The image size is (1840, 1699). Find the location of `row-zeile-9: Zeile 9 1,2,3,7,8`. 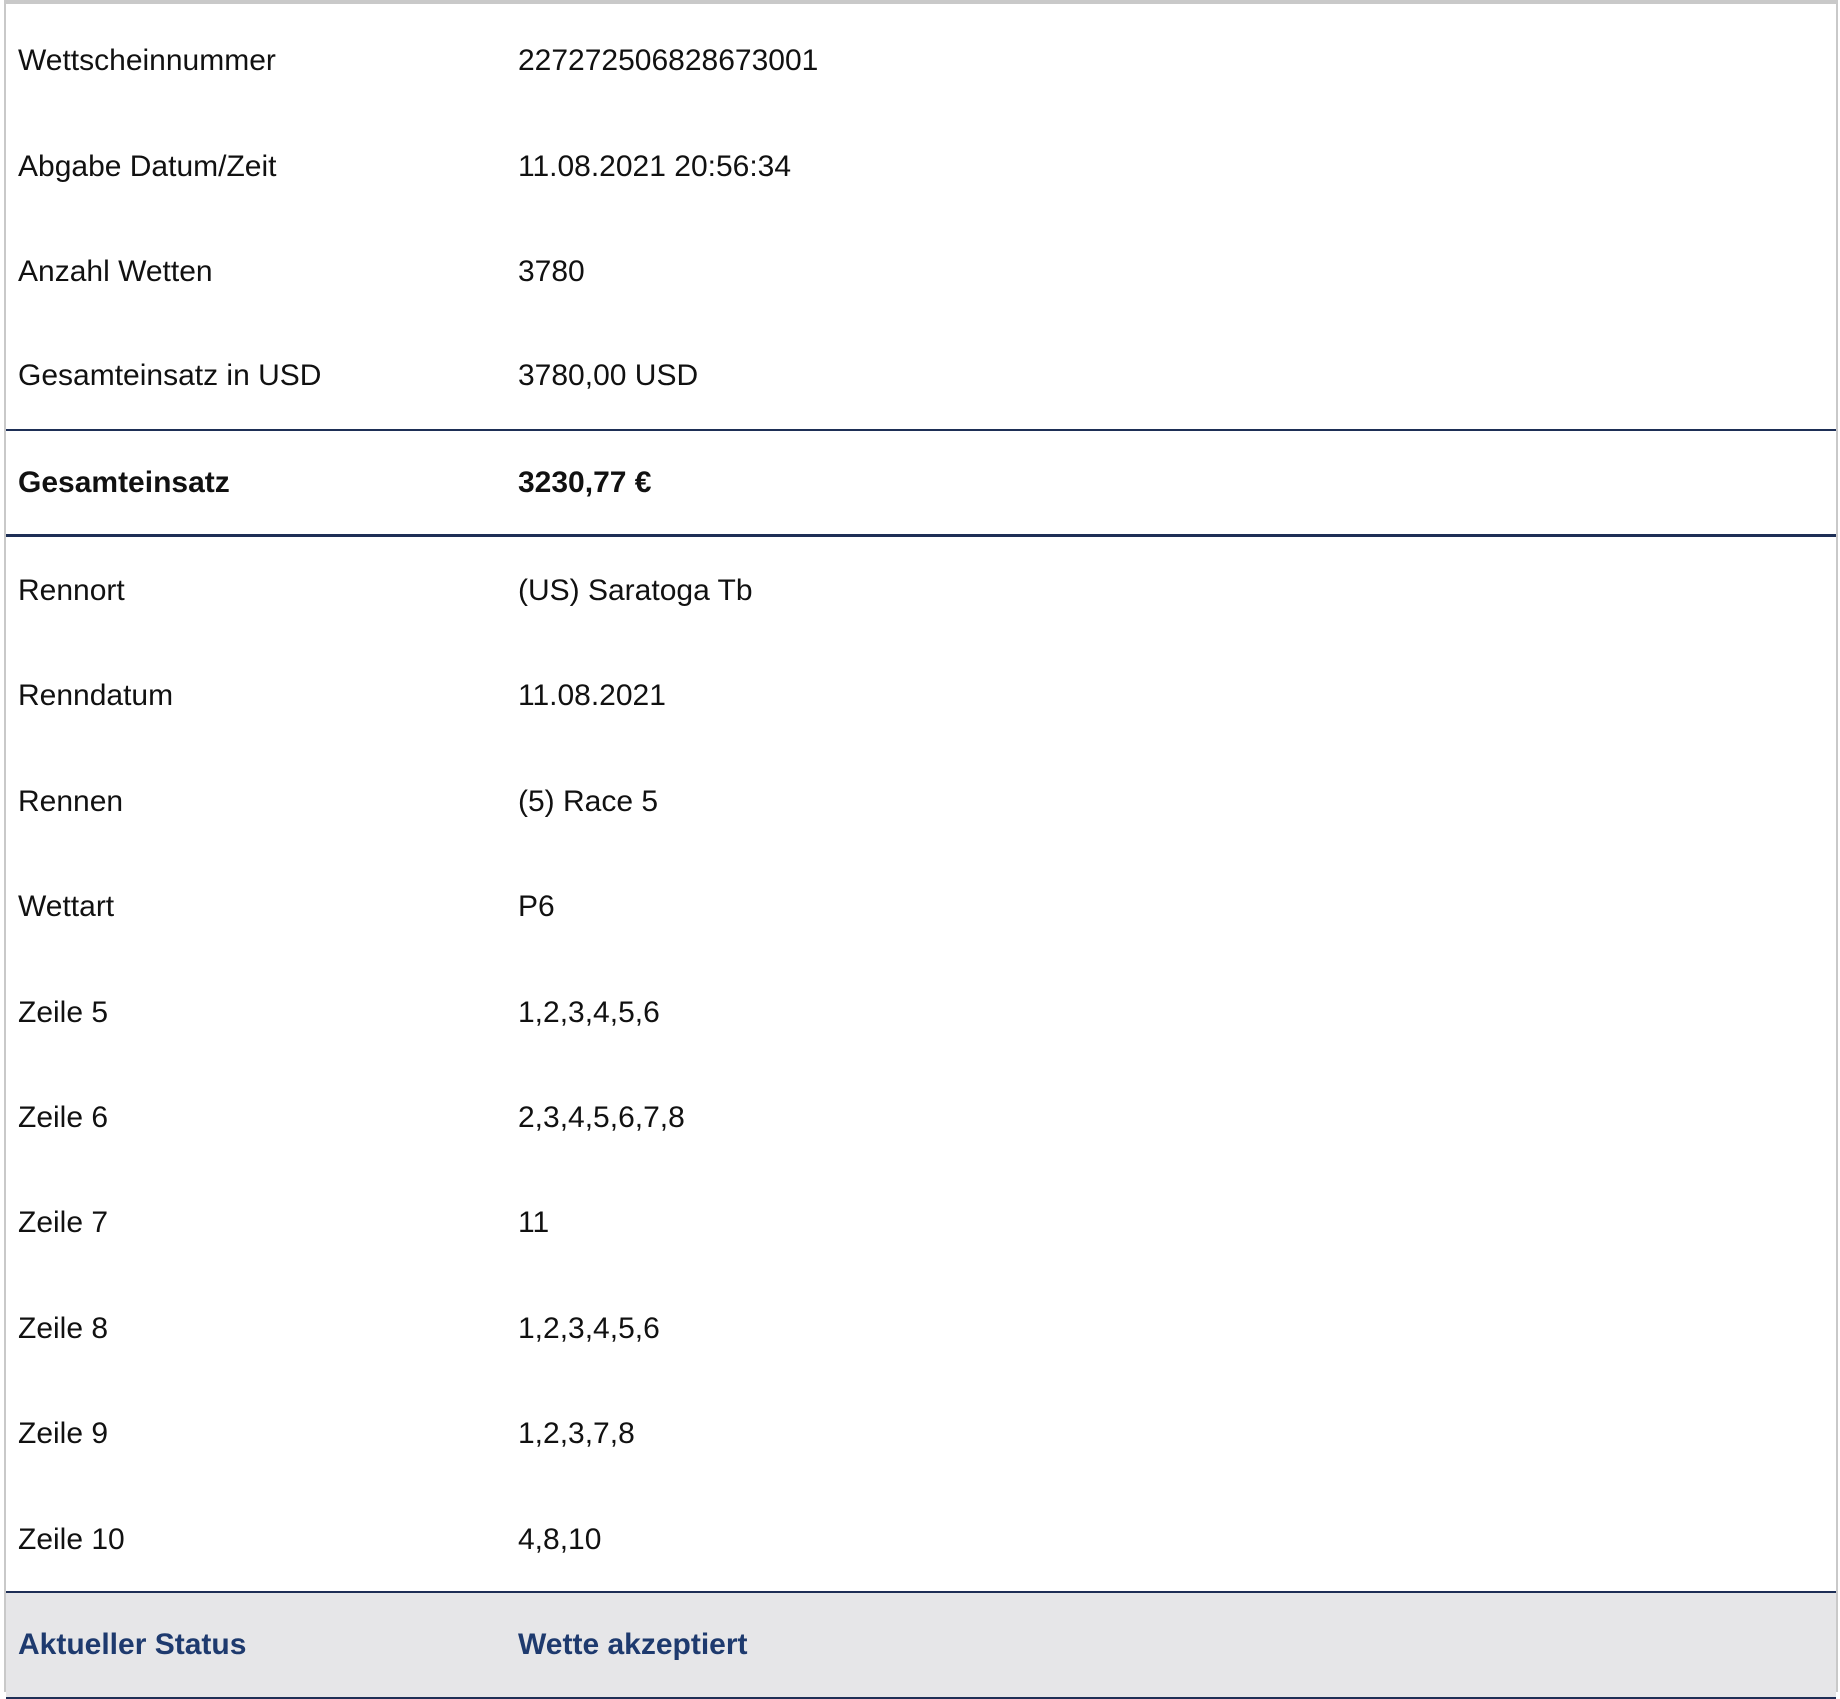

row-zeile-9: Zeile 9 1,2,3,7,8 is located at coordinates (921, 1434).